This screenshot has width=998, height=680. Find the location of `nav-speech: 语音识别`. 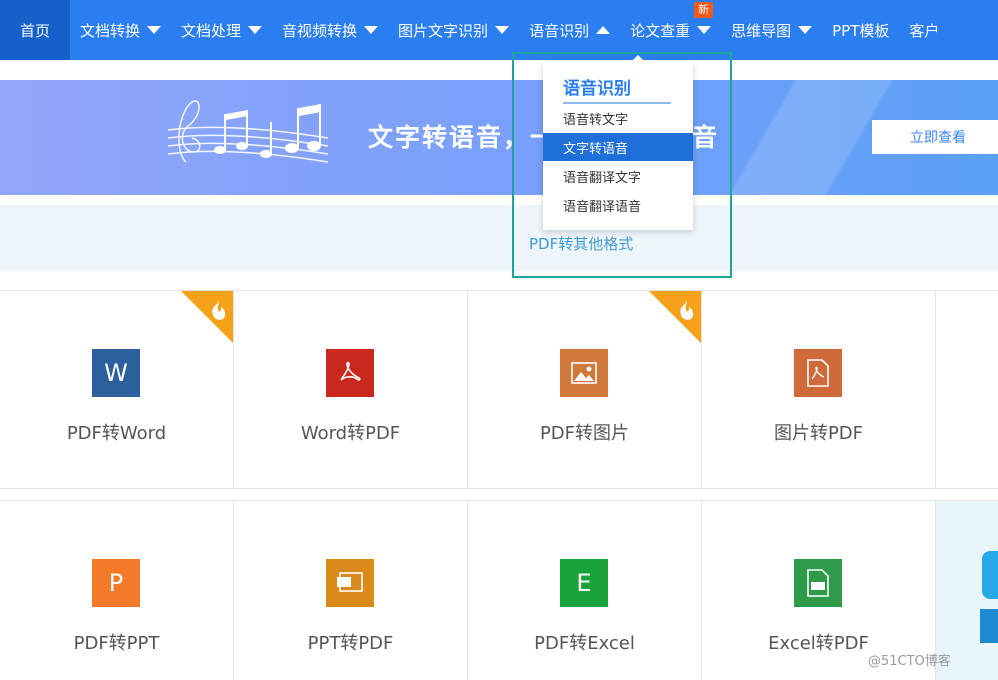

nav-speech: 语音识别 is located at coordinates (569, 30).